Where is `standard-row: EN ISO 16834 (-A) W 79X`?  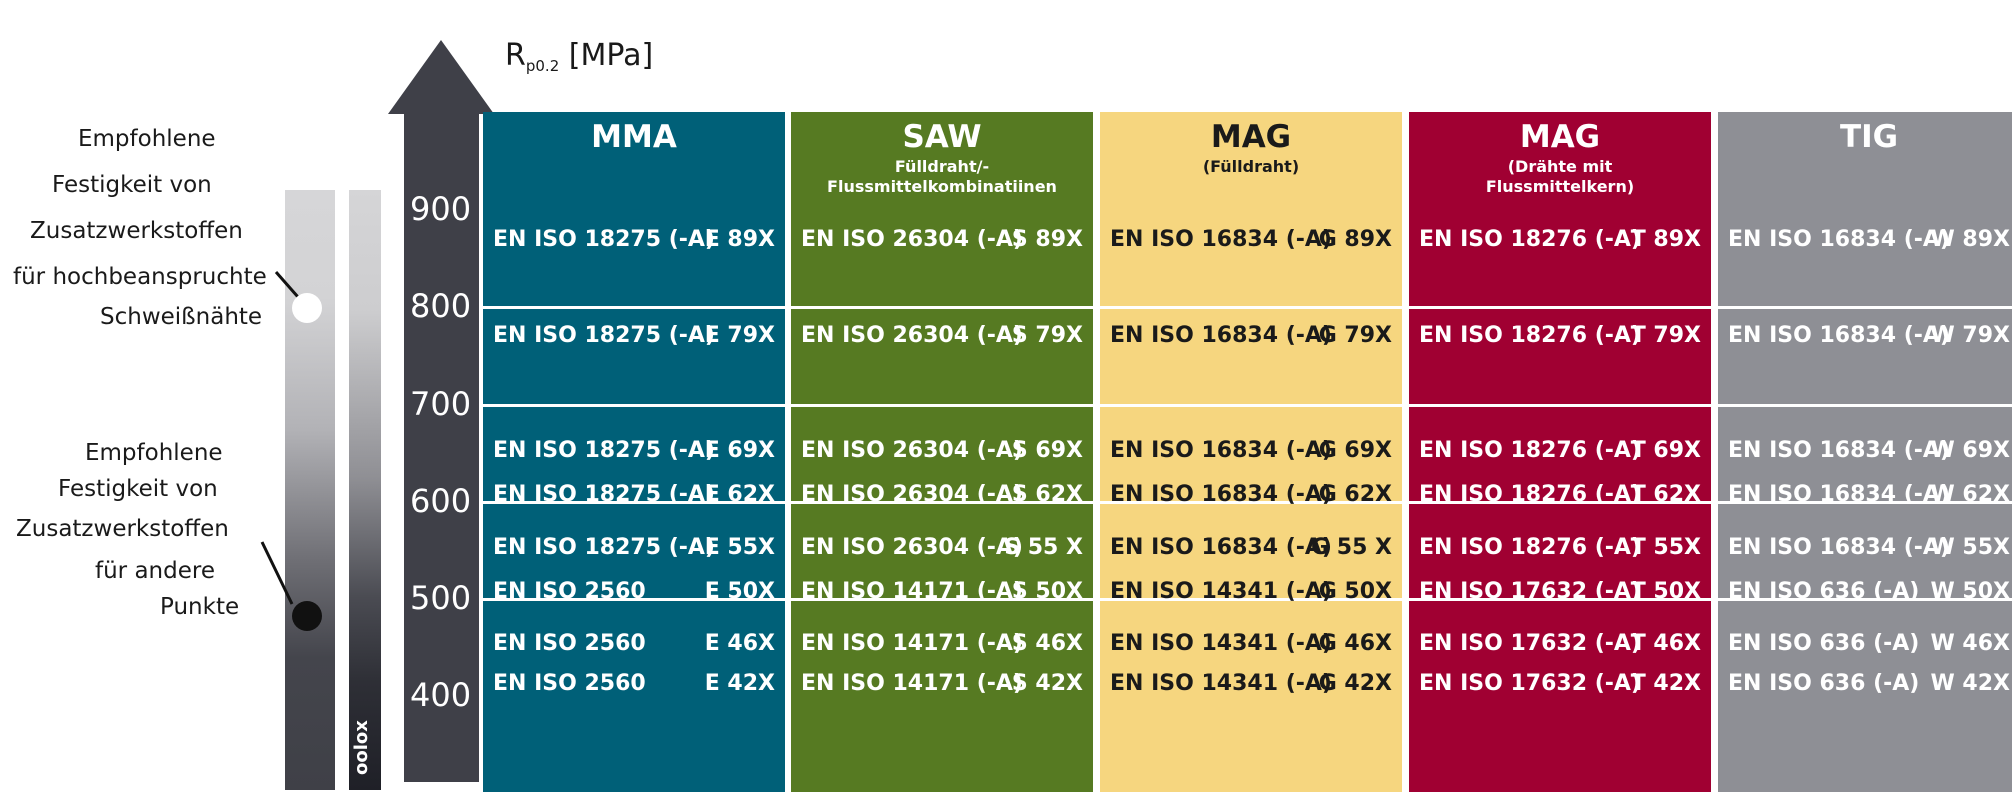 standard-row: EN ISO 16834 (-A) W 79X is located at coordinates (1869, 336).